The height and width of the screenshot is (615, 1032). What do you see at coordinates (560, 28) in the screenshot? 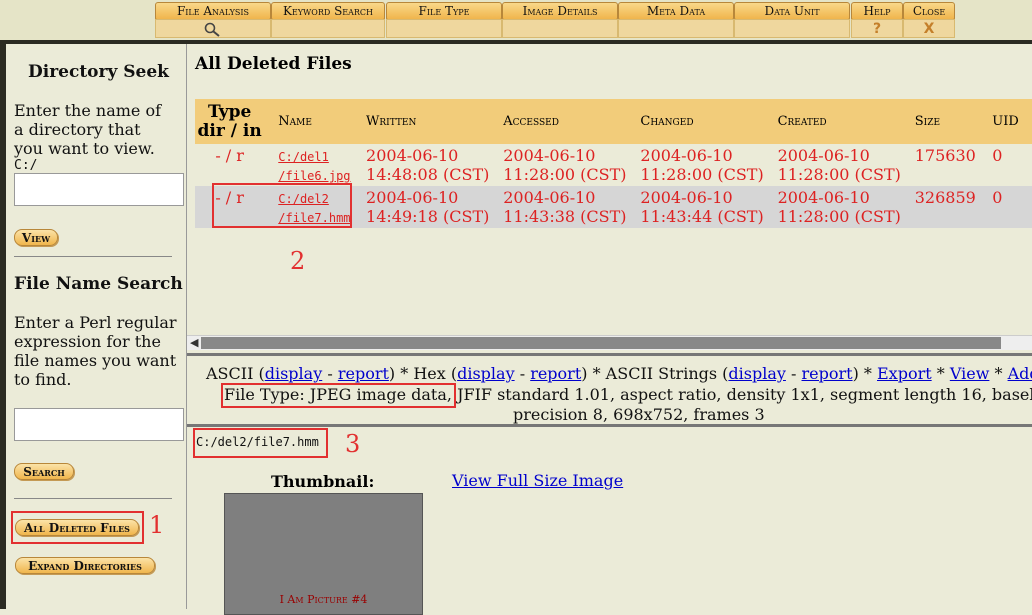
I see `image-details-slot` at bounding box center [560, 28].